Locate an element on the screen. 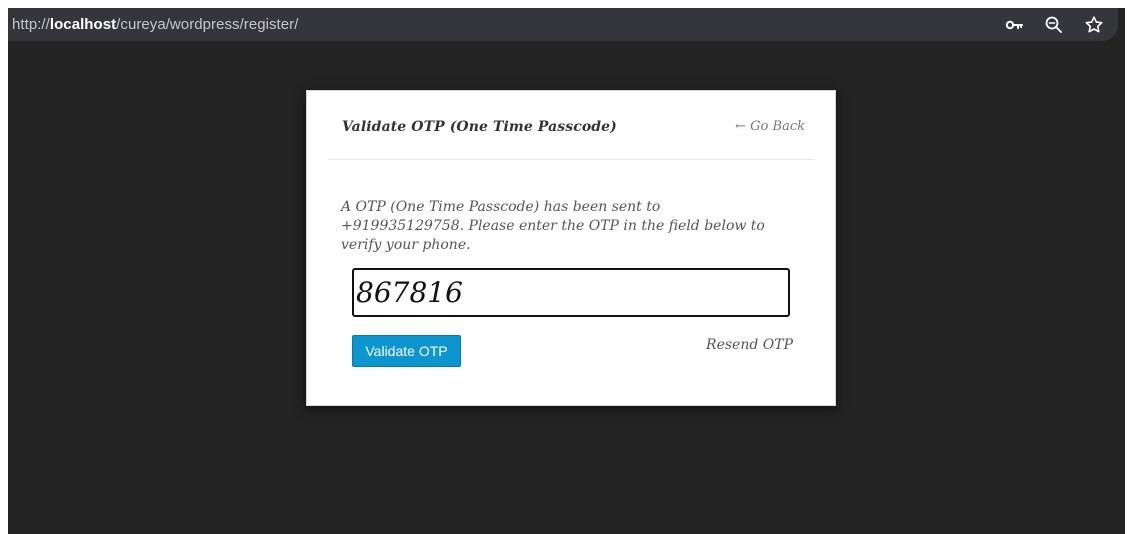 This screenshot has width=1133, height=534. browser-toolbar-icons is located at coordinates (1053, 24).